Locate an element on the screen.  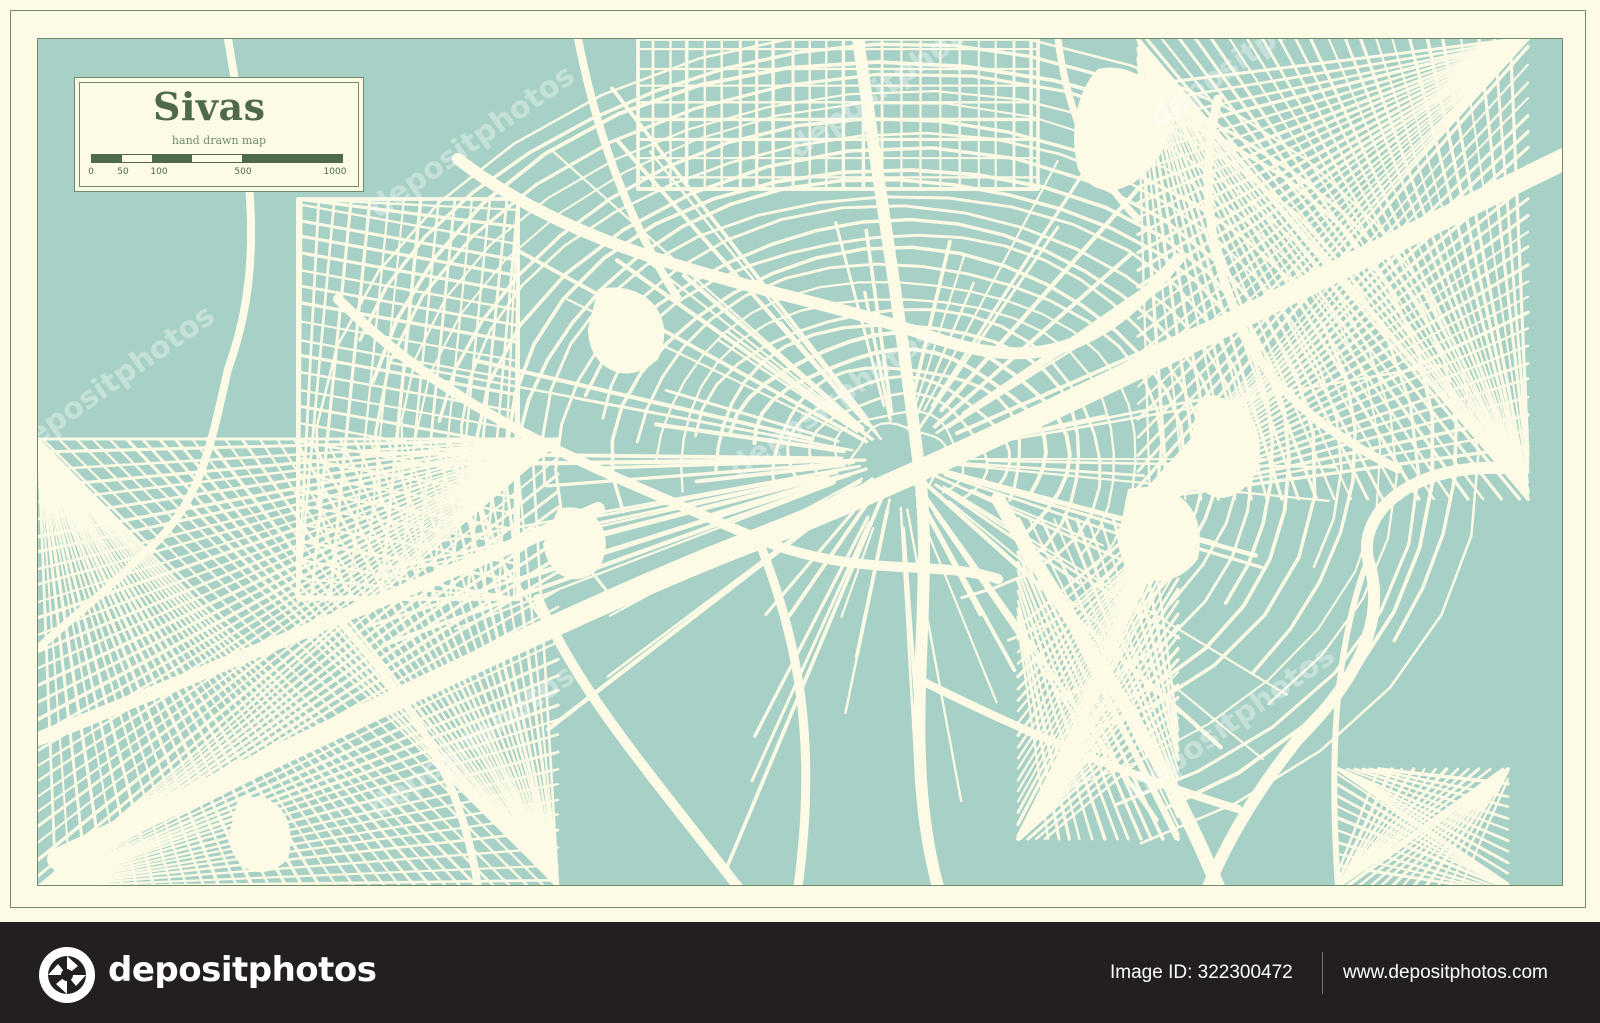
map-title-box: Sivas hand drawn map 0 50 100 500 1000 is located at coordinates (219, 134).